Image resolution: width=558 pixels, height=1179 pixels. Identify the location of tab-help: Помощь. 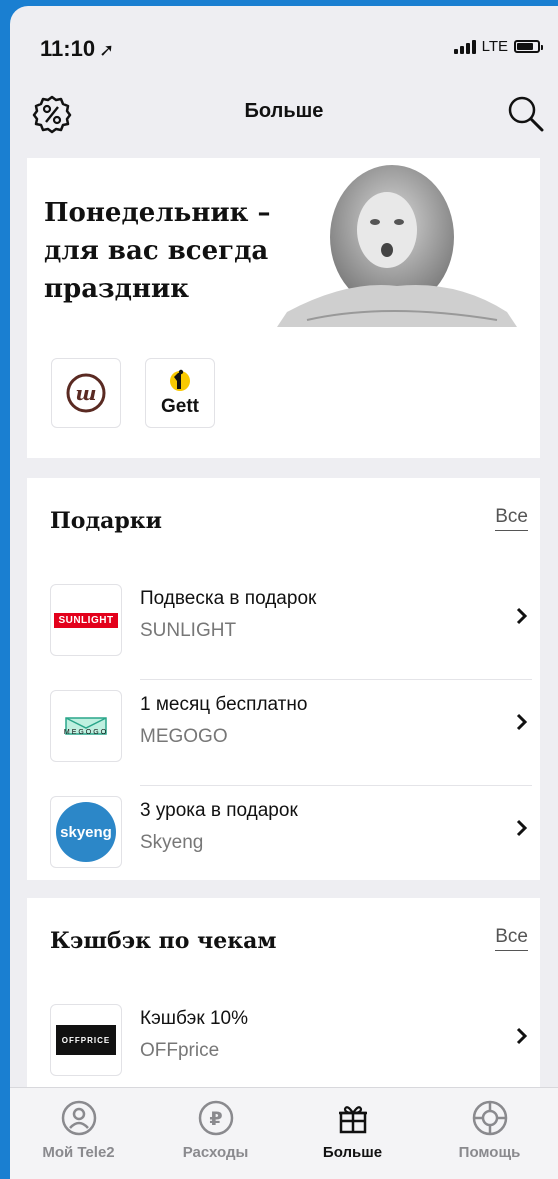
(489, 1133).